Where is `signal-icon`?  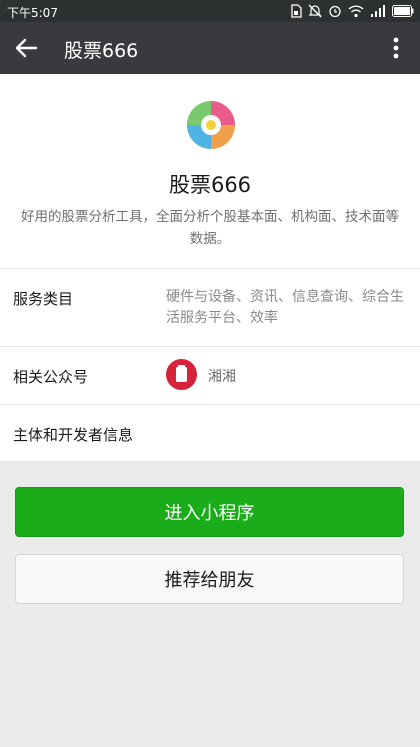 signal-icon is located at coordinates (378, 11).